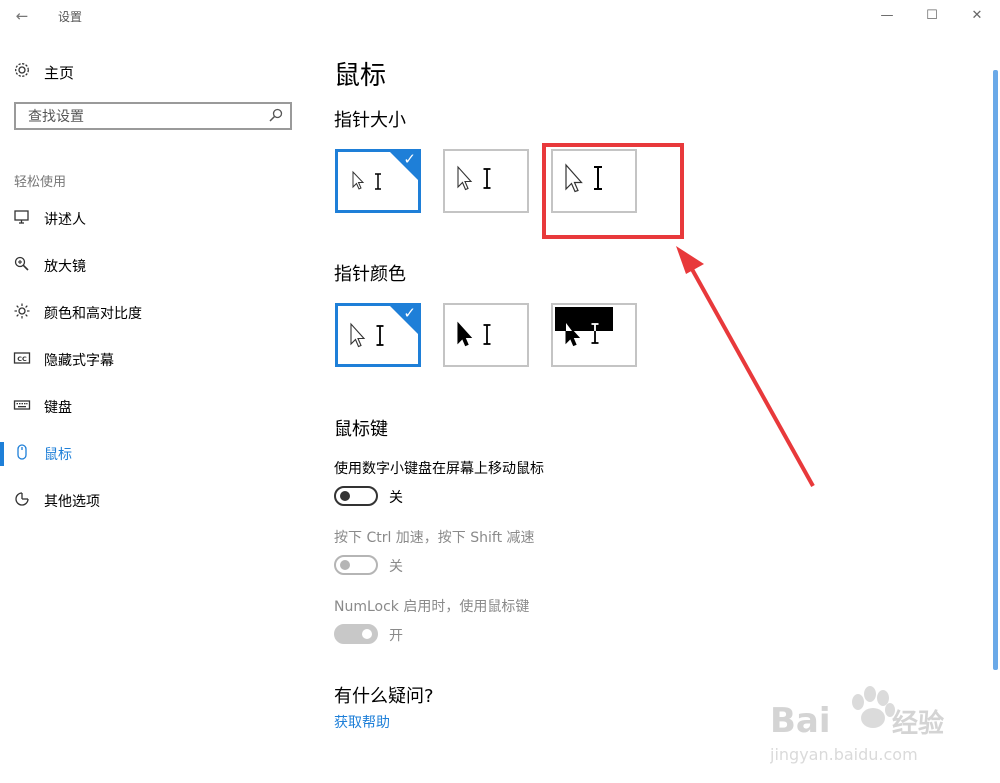 Image resolution: width=1000 pixels, height=783 pixels. I want to click on sidebar-item-narrator: 讲述人, so click(147, 221).